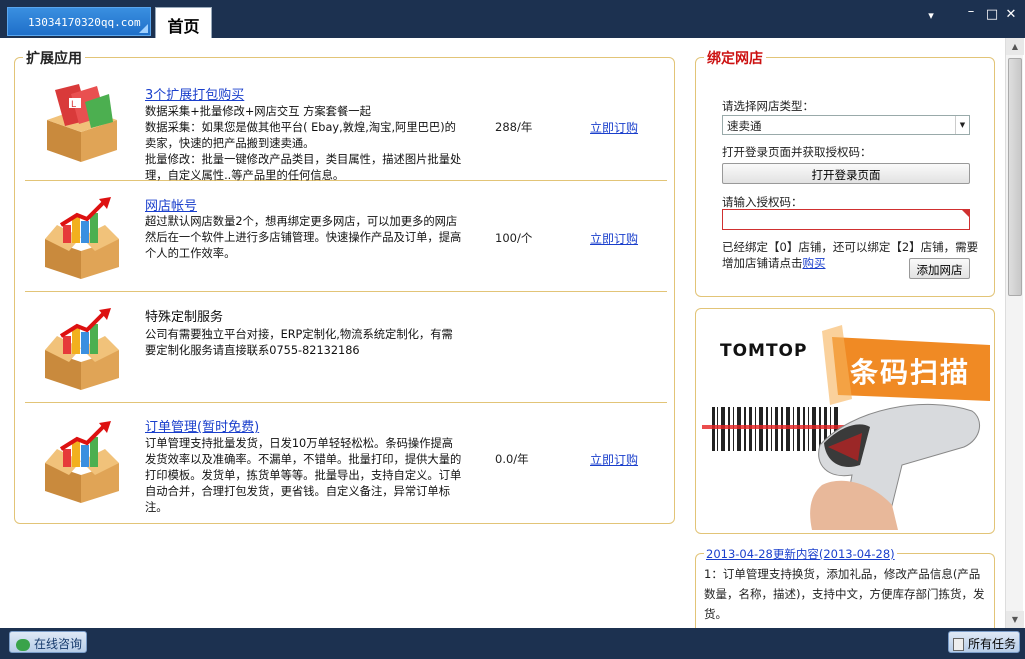 Image resolution: width=1025 pixels, height=659 pixels. Describe the element at coordinates (962, 125) in the screenshot. I see `chevron-down-icon: ▼` at that location.